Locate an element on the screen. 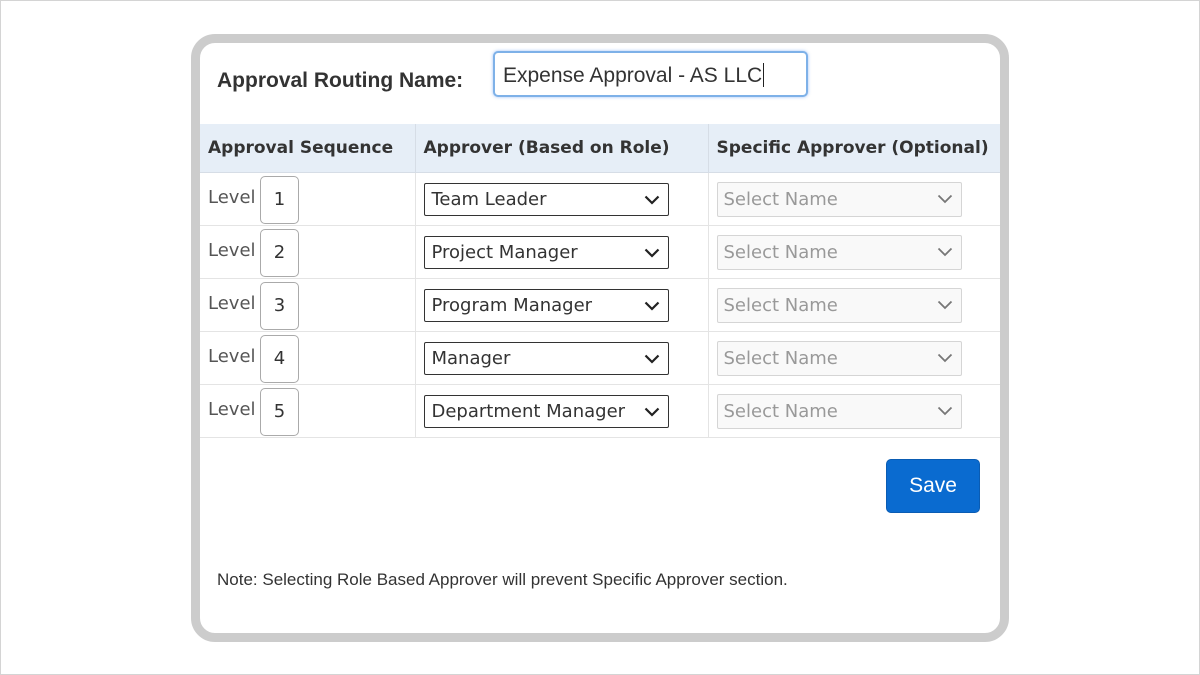  level-input: 1 is located at coordinates (279, 200).